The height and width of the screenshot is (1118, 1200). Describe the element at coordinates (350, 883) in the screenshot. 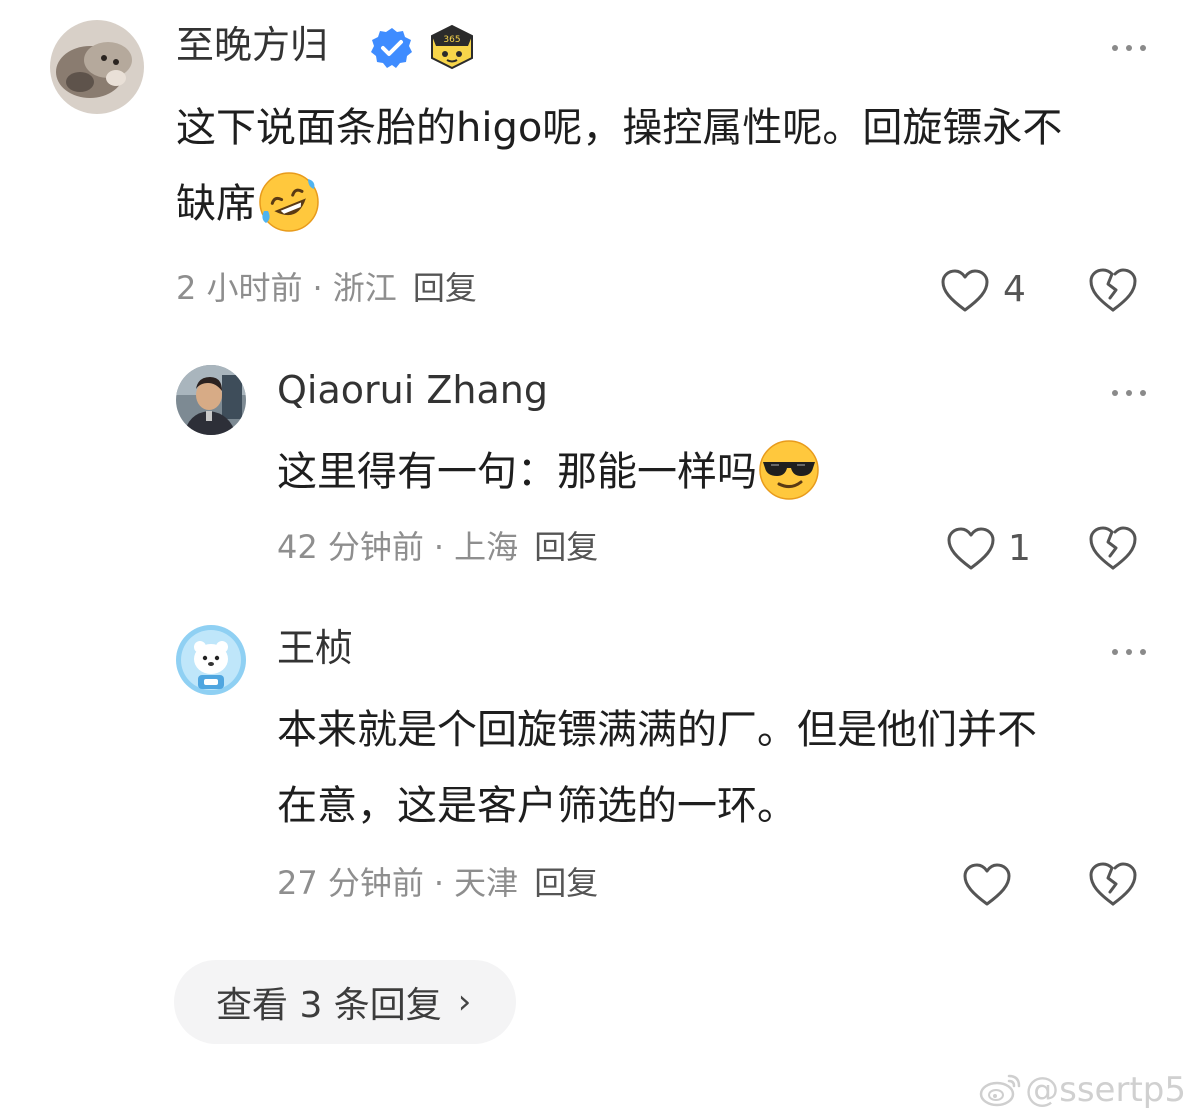

I see `timestamp: 27 分钟前` at that location.